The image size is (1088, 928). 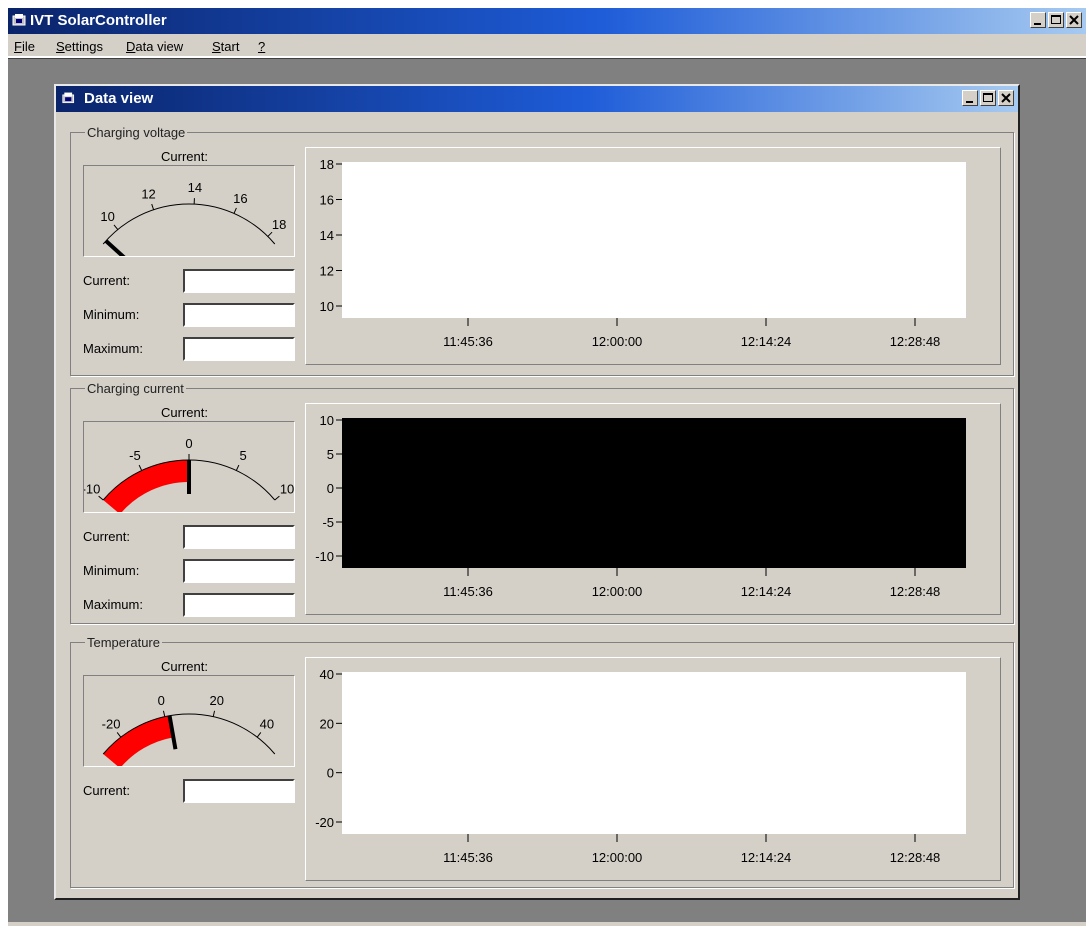 I want to click on maximize-button, so click(x=1056, y=20).